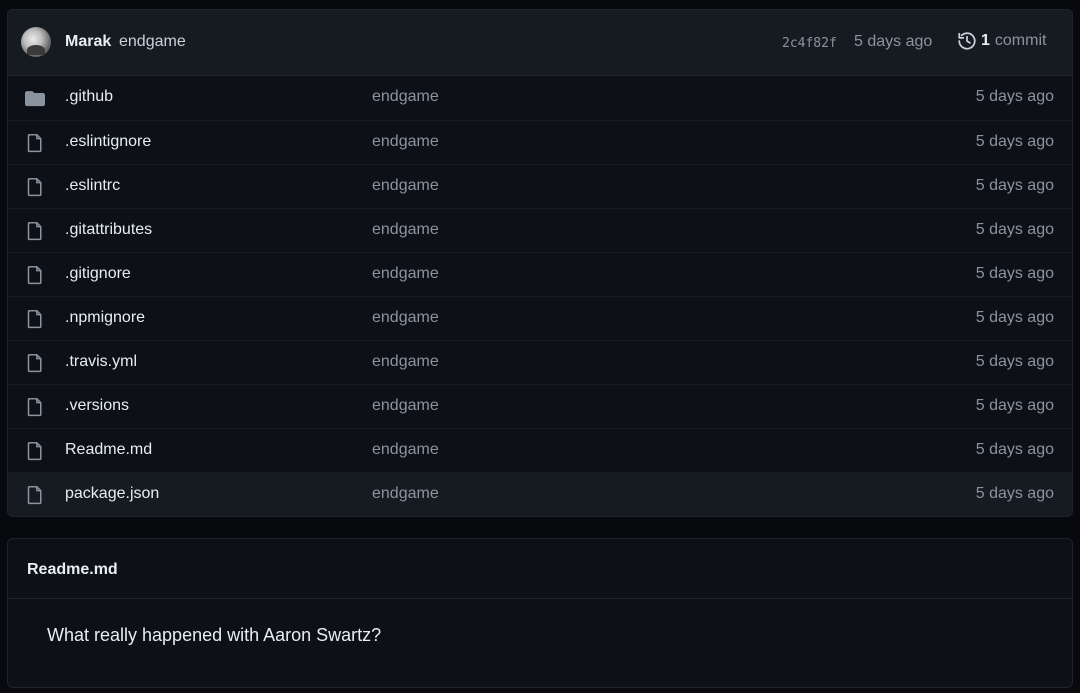 The width and height of the screenshot is (1080, 693). Describe the element at coordinates (105, 318) in the screenshot. I see `file-name-link: .npmignore` at that location.